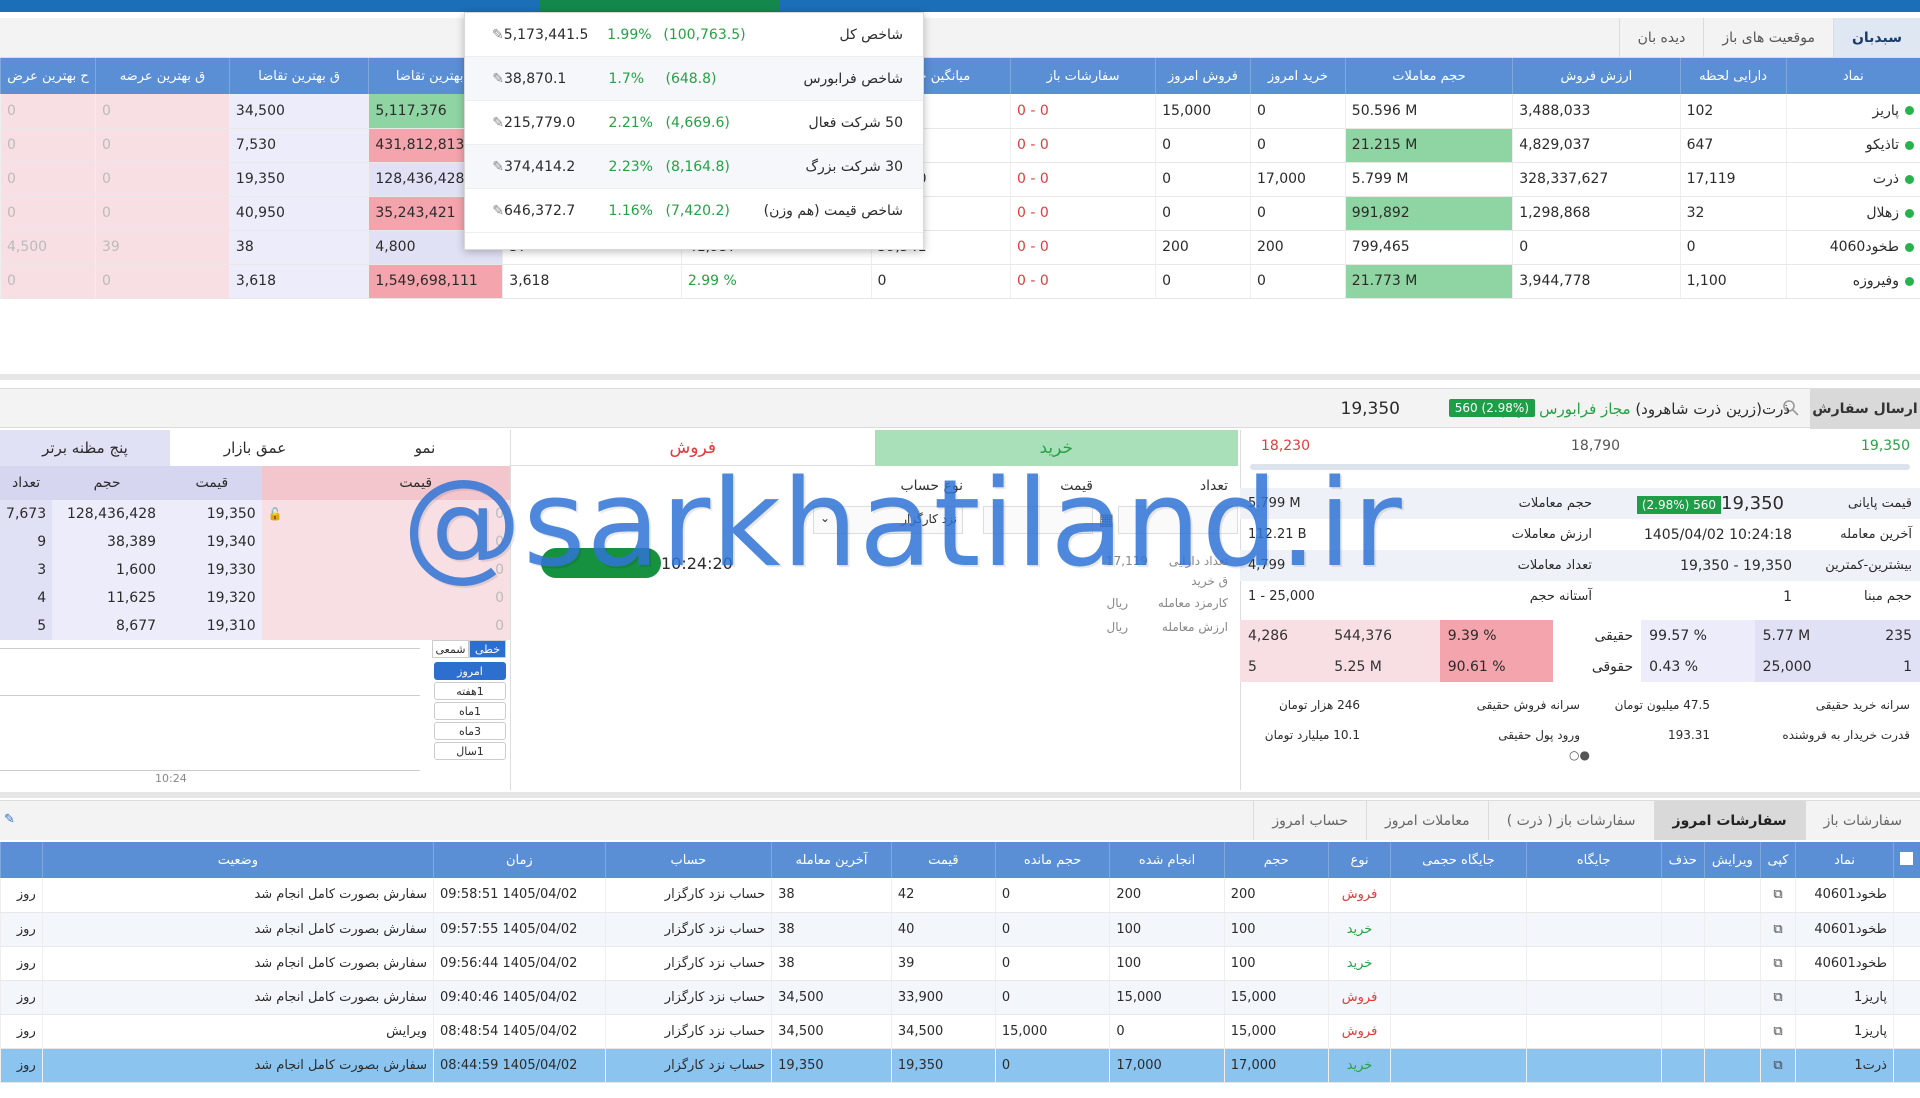 The image size is (1920, 1098). What do you see at coordinates (1056, 448) in the screenshot?
I see `tab-buy: خرید` at bounding box center [1056, 448].